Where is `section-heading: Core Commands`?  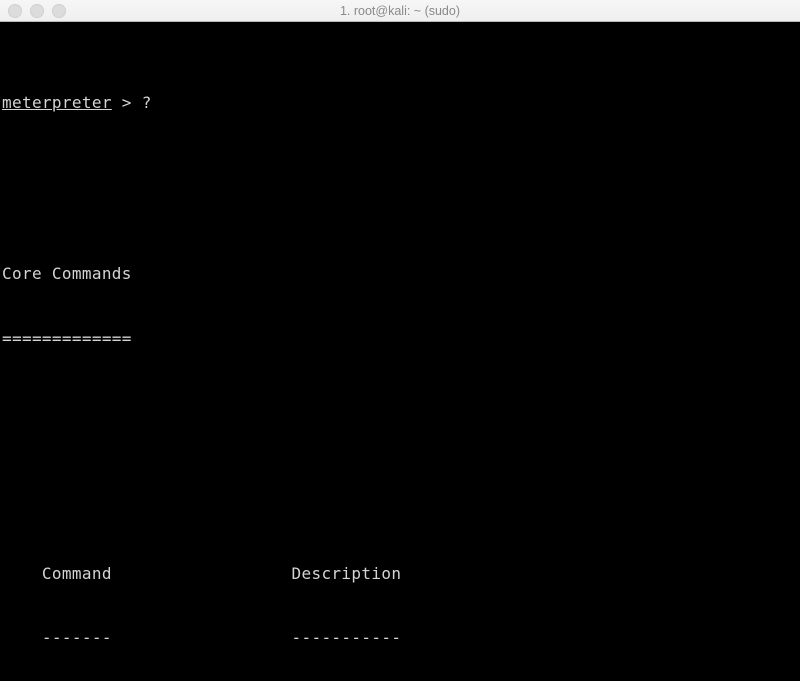
section-heading: Core Commands is located at coordinates (67, 274).